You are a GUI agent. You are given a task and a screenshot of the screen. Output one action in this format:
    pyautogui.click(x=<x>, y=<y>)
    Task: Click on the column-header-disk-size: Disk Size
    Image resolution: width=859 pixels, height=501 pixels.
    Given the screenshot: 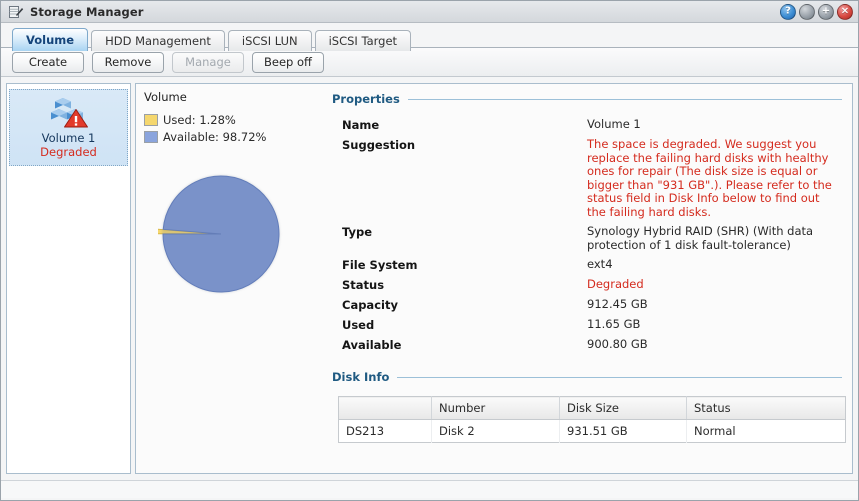 What is the action you would take?
    pyautogui.click(x=623, y=408)
    